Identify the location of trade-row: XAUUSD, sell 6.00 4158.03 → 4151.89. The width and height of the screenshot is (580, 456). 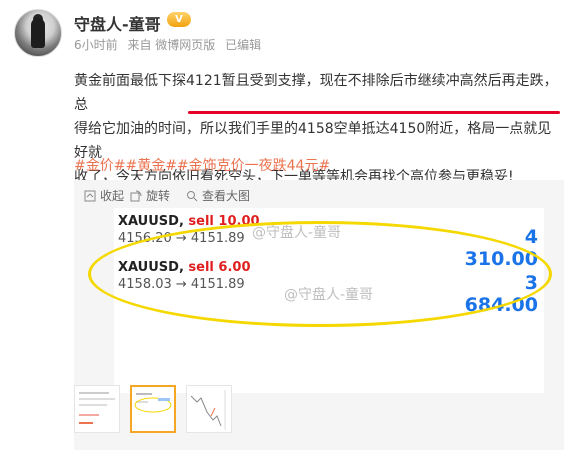
(184, 276).